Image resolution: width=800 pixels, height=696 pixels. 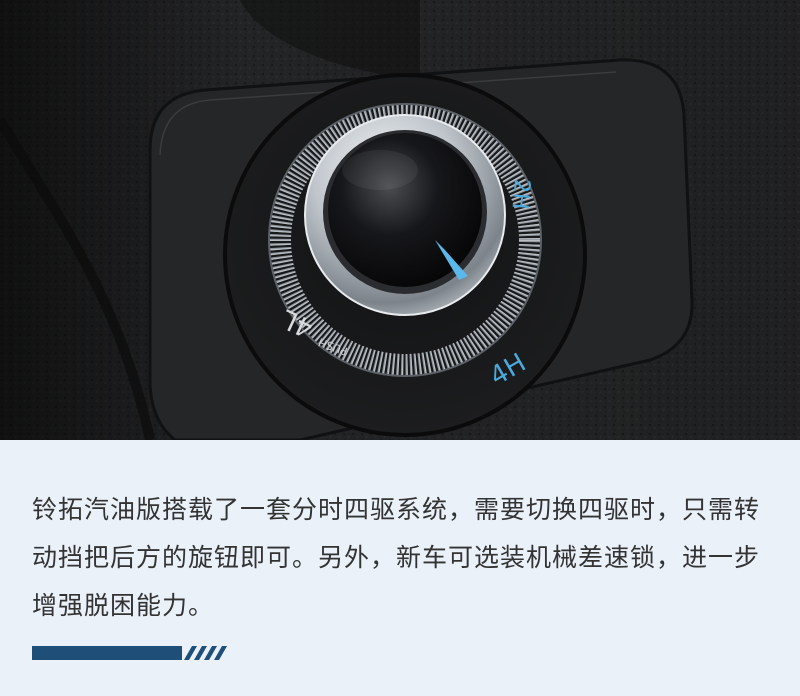 What do you see at coordinates (129, 653) in the screenshot?
I see `decorative-stripe-bar` at bounding box center [129, 653].